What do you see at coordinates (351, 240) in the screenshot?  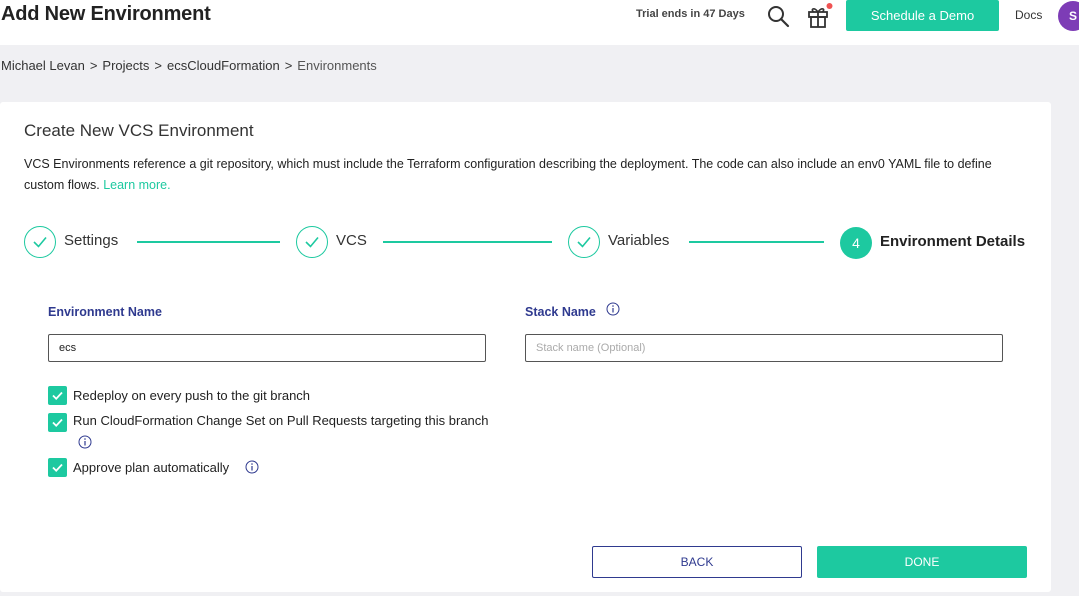 I see `step-vcs-label: VCS` at bounding box center [351, 240].